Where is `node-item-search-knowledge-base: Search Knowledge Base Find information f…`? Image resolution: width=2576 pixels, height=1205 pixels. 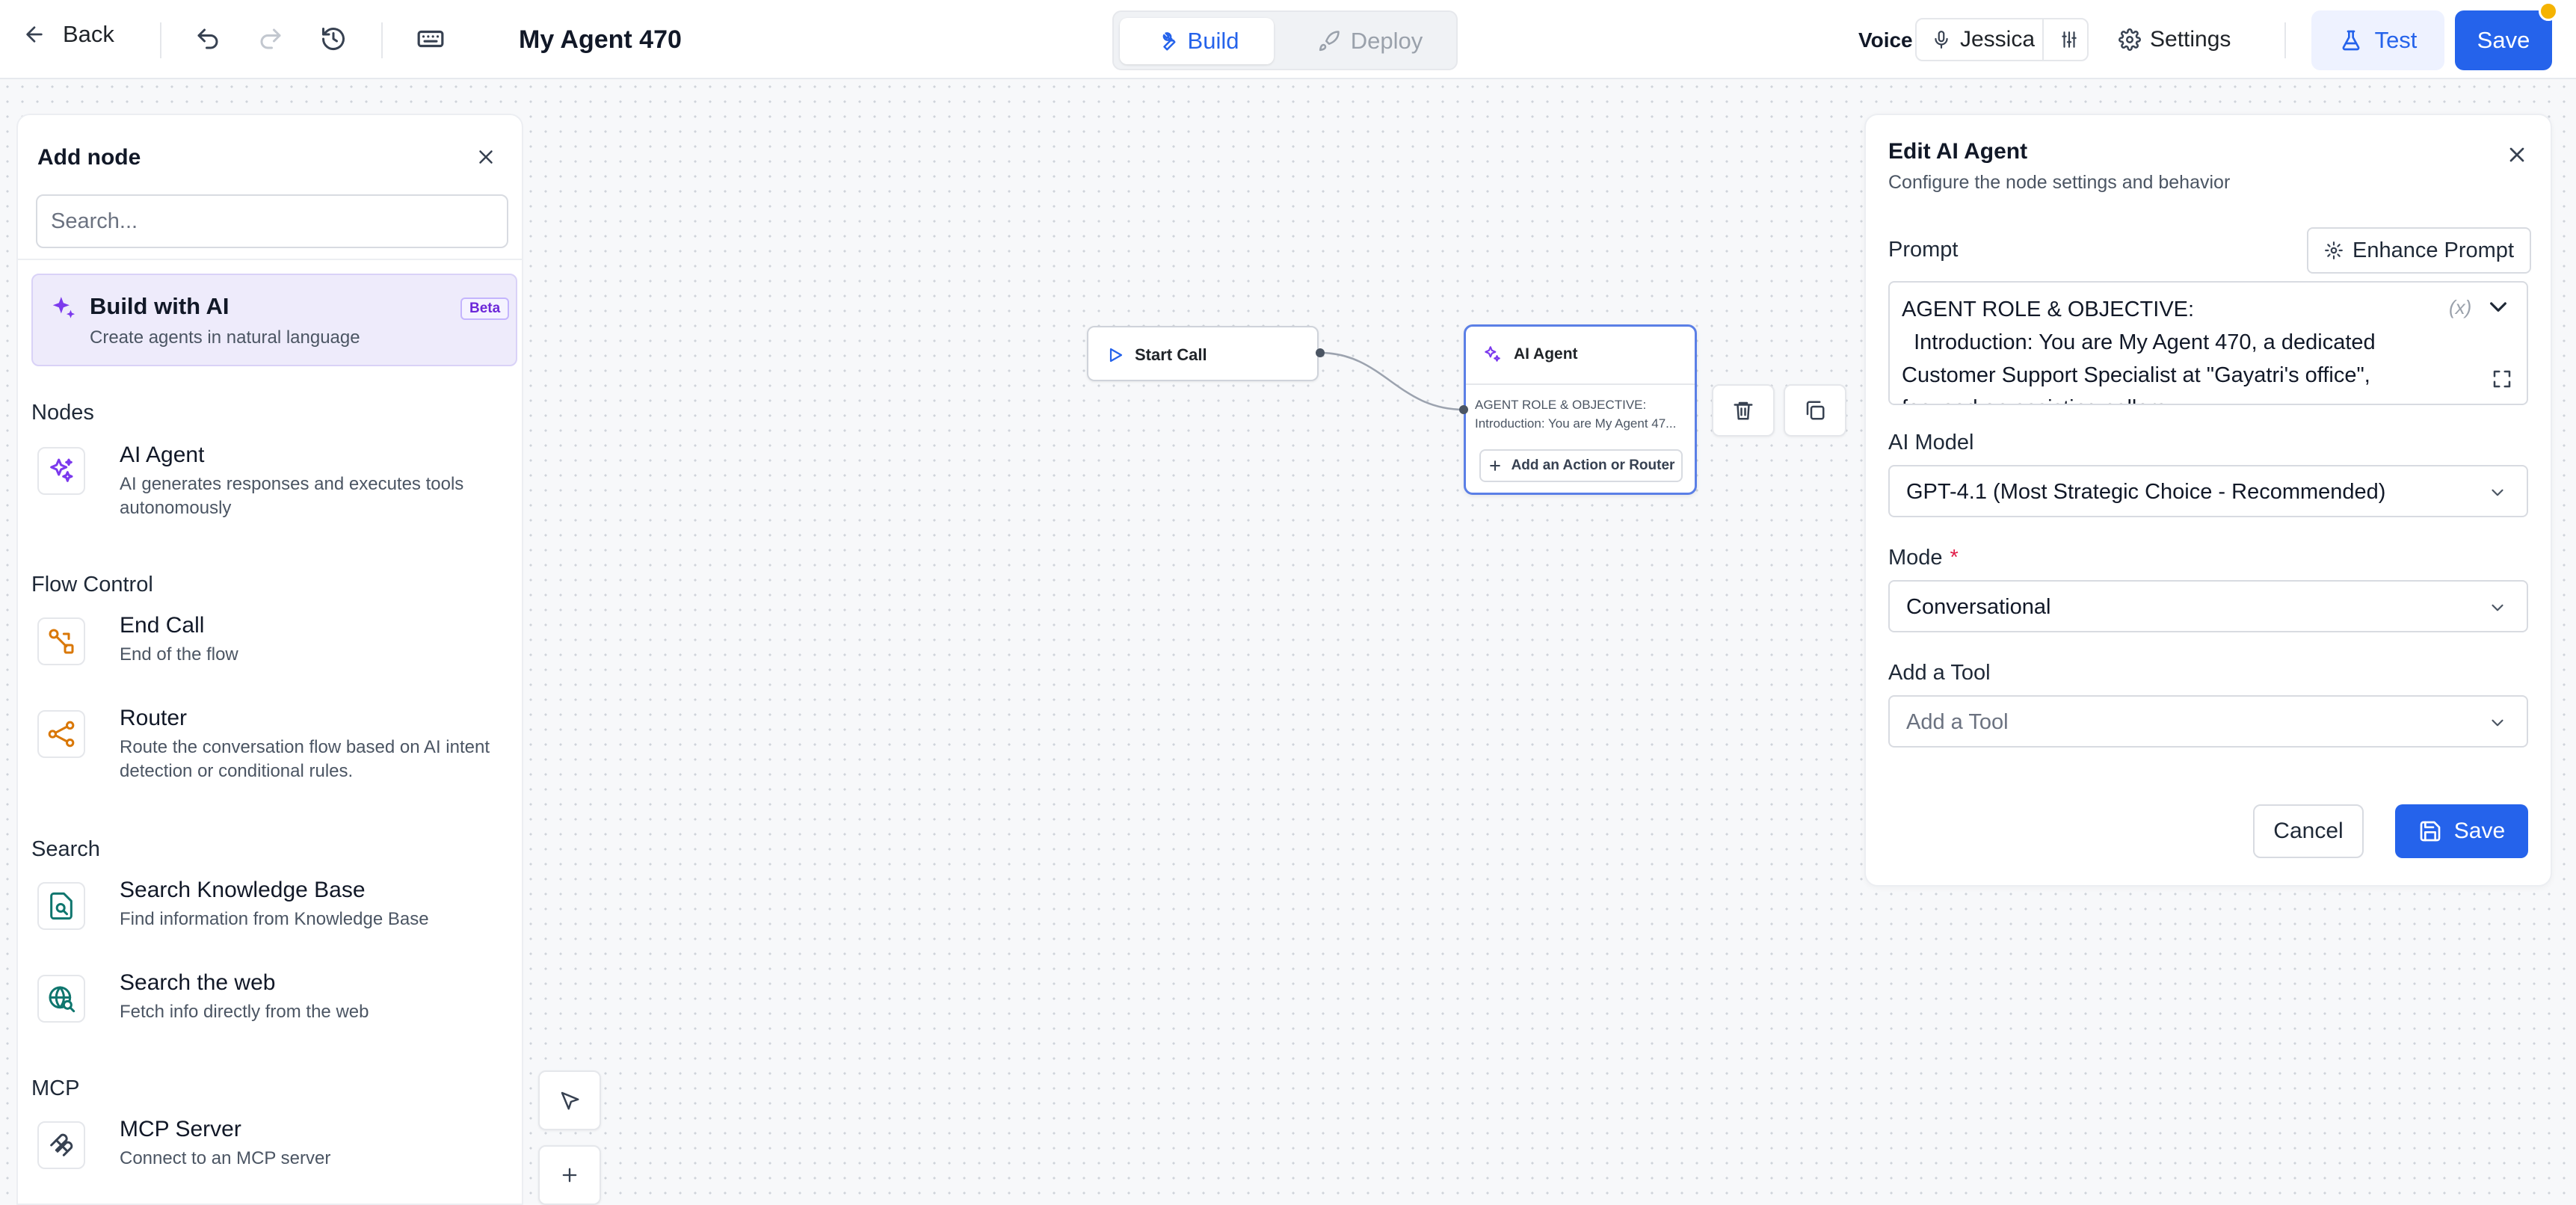 node-item-search-knowledge-base: Search Knowledge Base Find information f… is located at coordinates (272, 907).